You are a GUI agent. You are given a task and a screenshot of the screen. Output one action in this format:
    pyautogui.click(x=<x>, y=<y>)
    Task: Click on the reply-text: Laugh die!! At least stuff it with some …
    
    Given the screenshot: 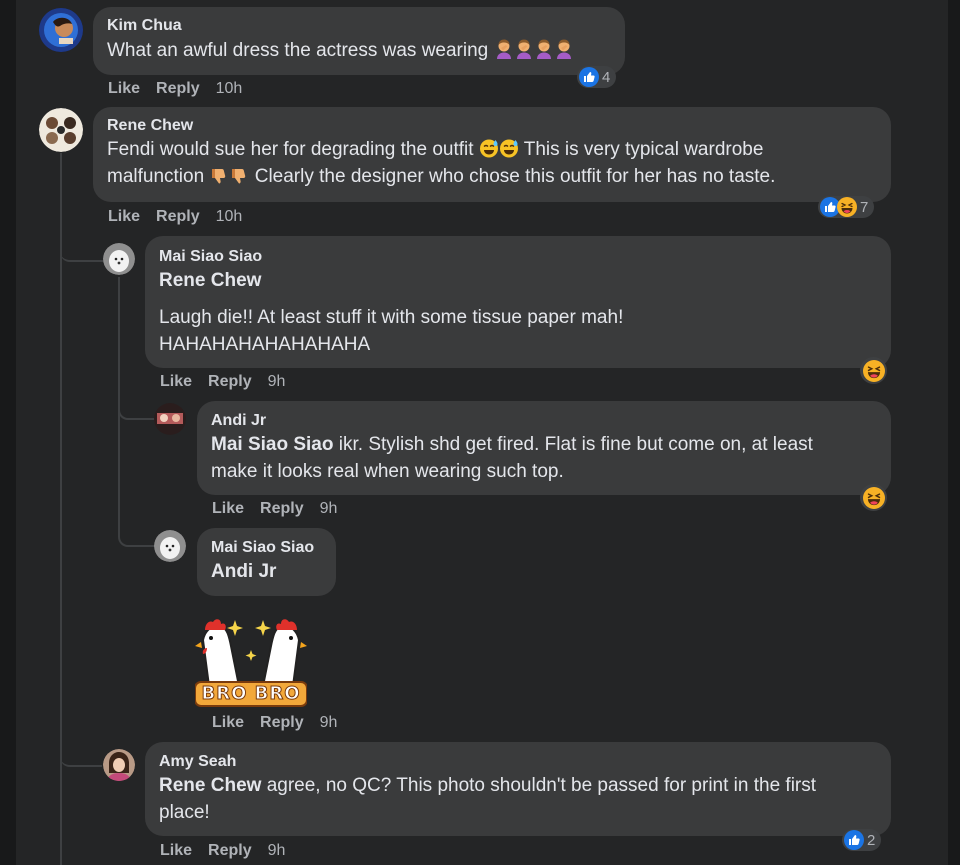 What is the action you would take?
    pyautogui.click(x=391, y=317)
    